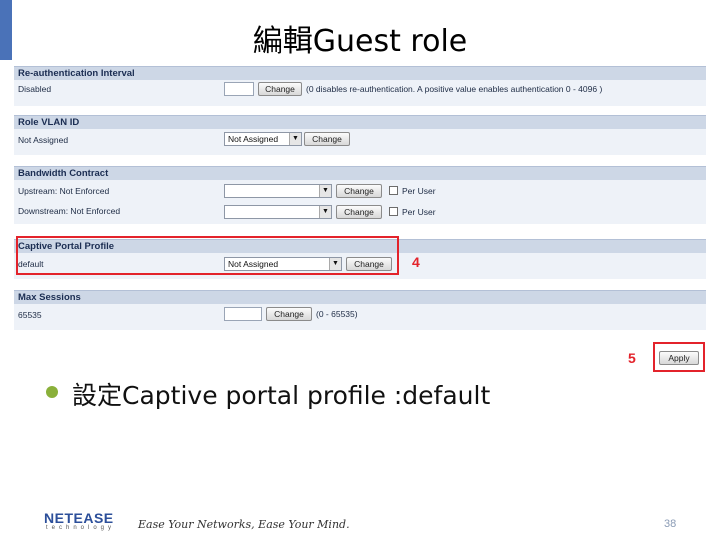  Describe the element at coordinates (253, 139) in the screenshot. I see `vlan-select-value: Not Assigned` at that location.